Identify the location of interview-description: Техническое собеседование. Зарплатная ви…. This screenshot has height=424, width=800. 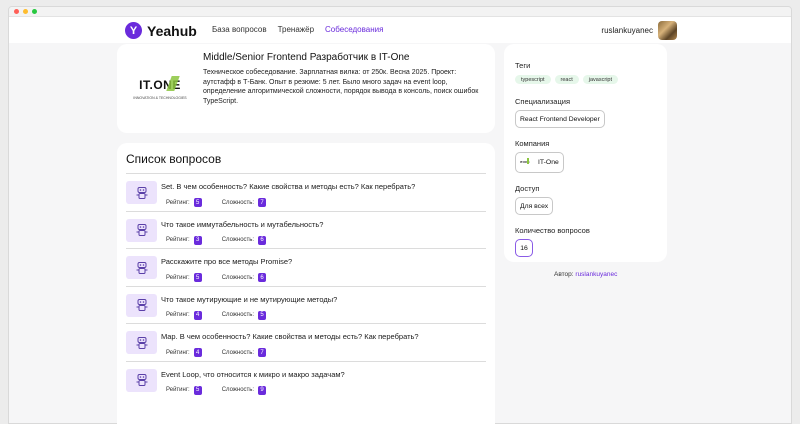
(341, 87).